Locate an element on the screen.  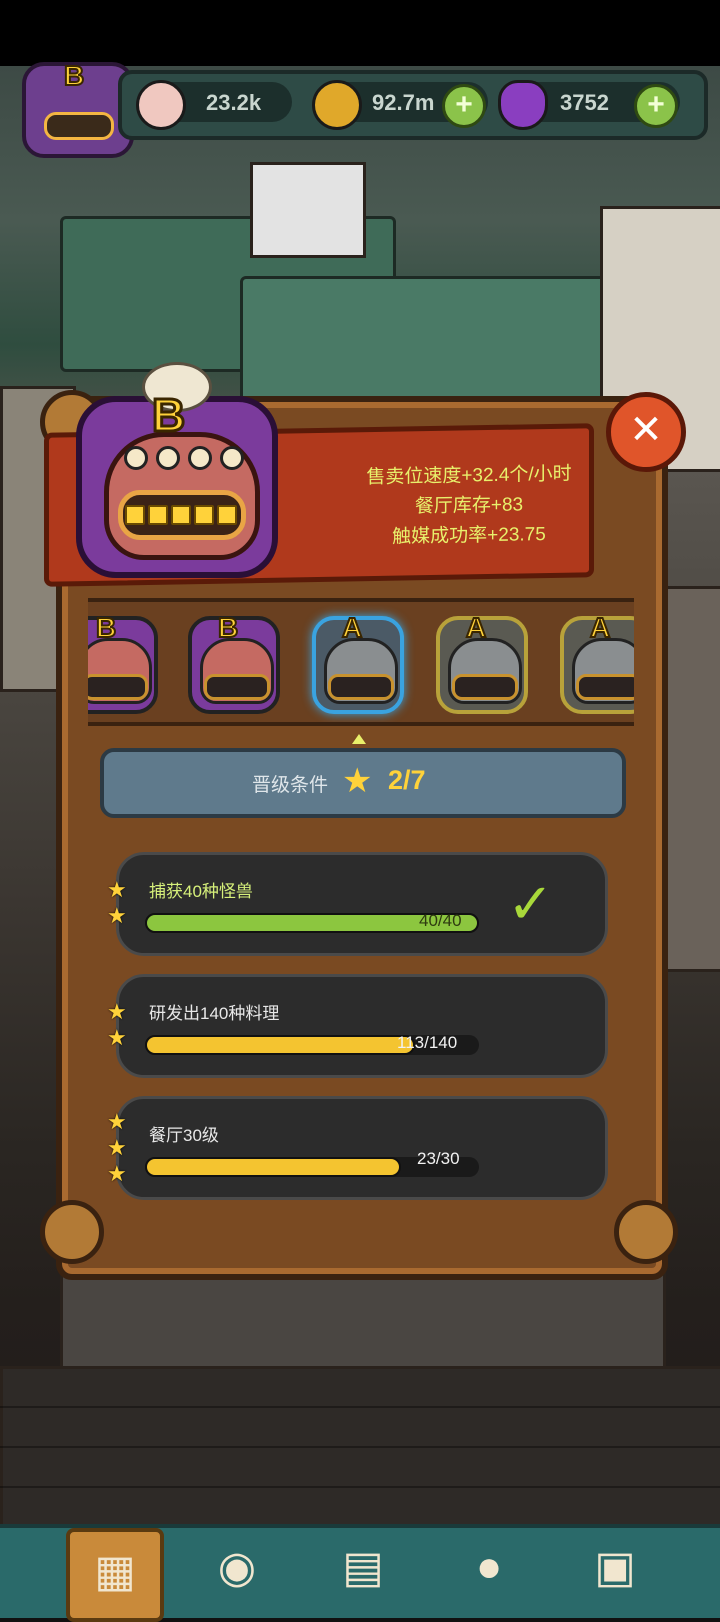
potion-icon is located at coordinates (523, 105).